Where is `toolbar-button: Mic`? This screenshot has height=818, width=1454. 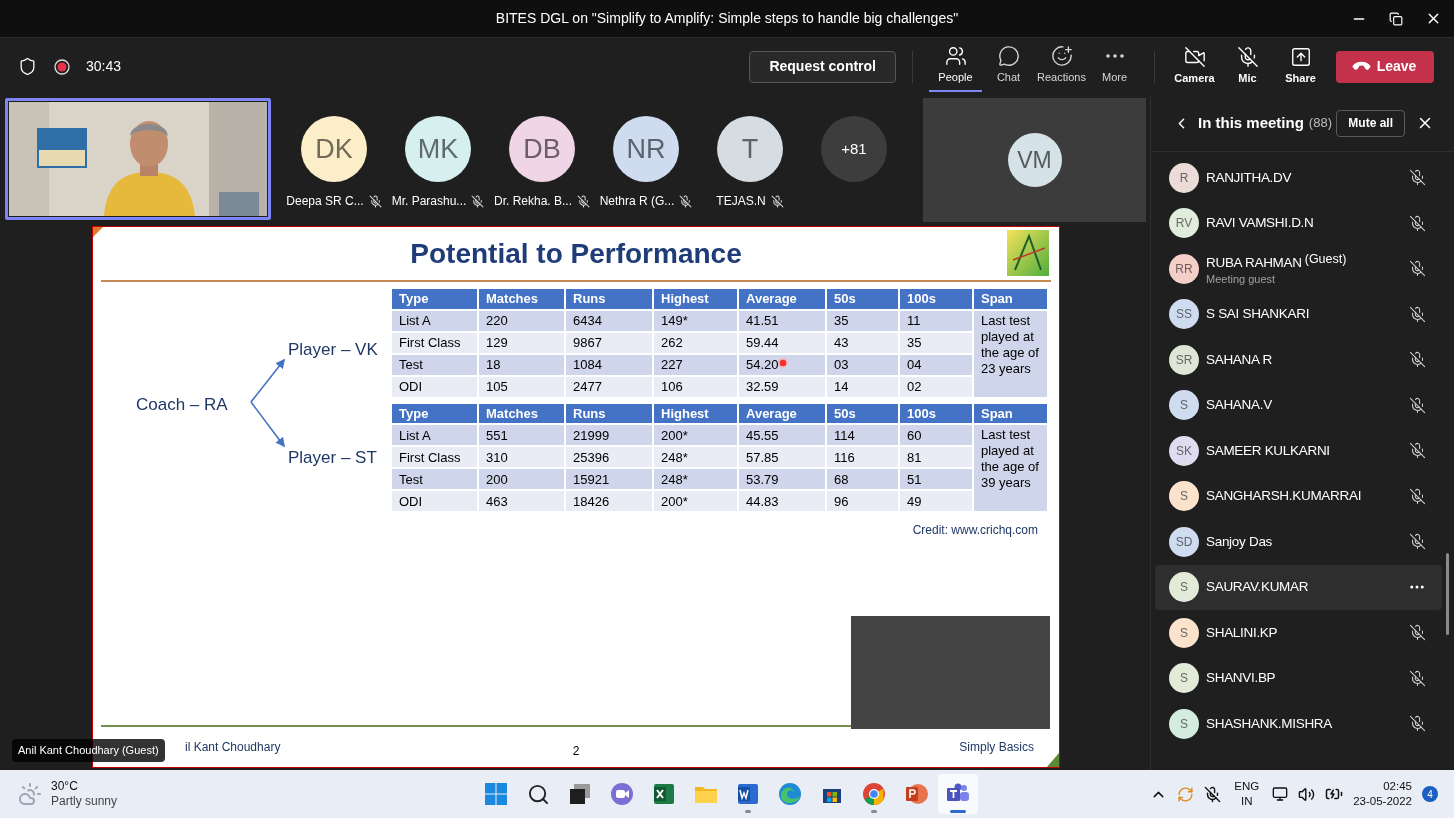
toolbar-button: Mic is located at coordinates (1247, 66).